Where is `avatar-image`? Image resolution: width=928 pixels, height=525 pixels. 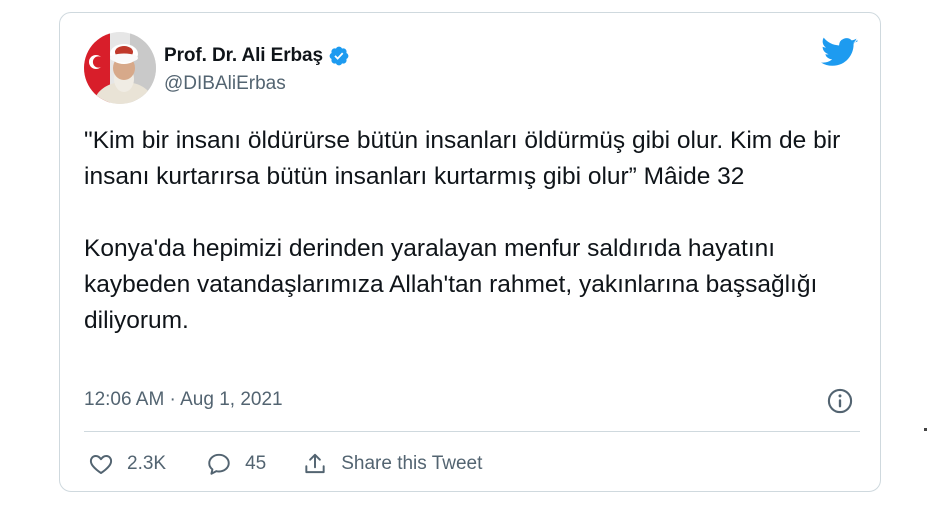
avatar-image is located at coordinates (120, 68).